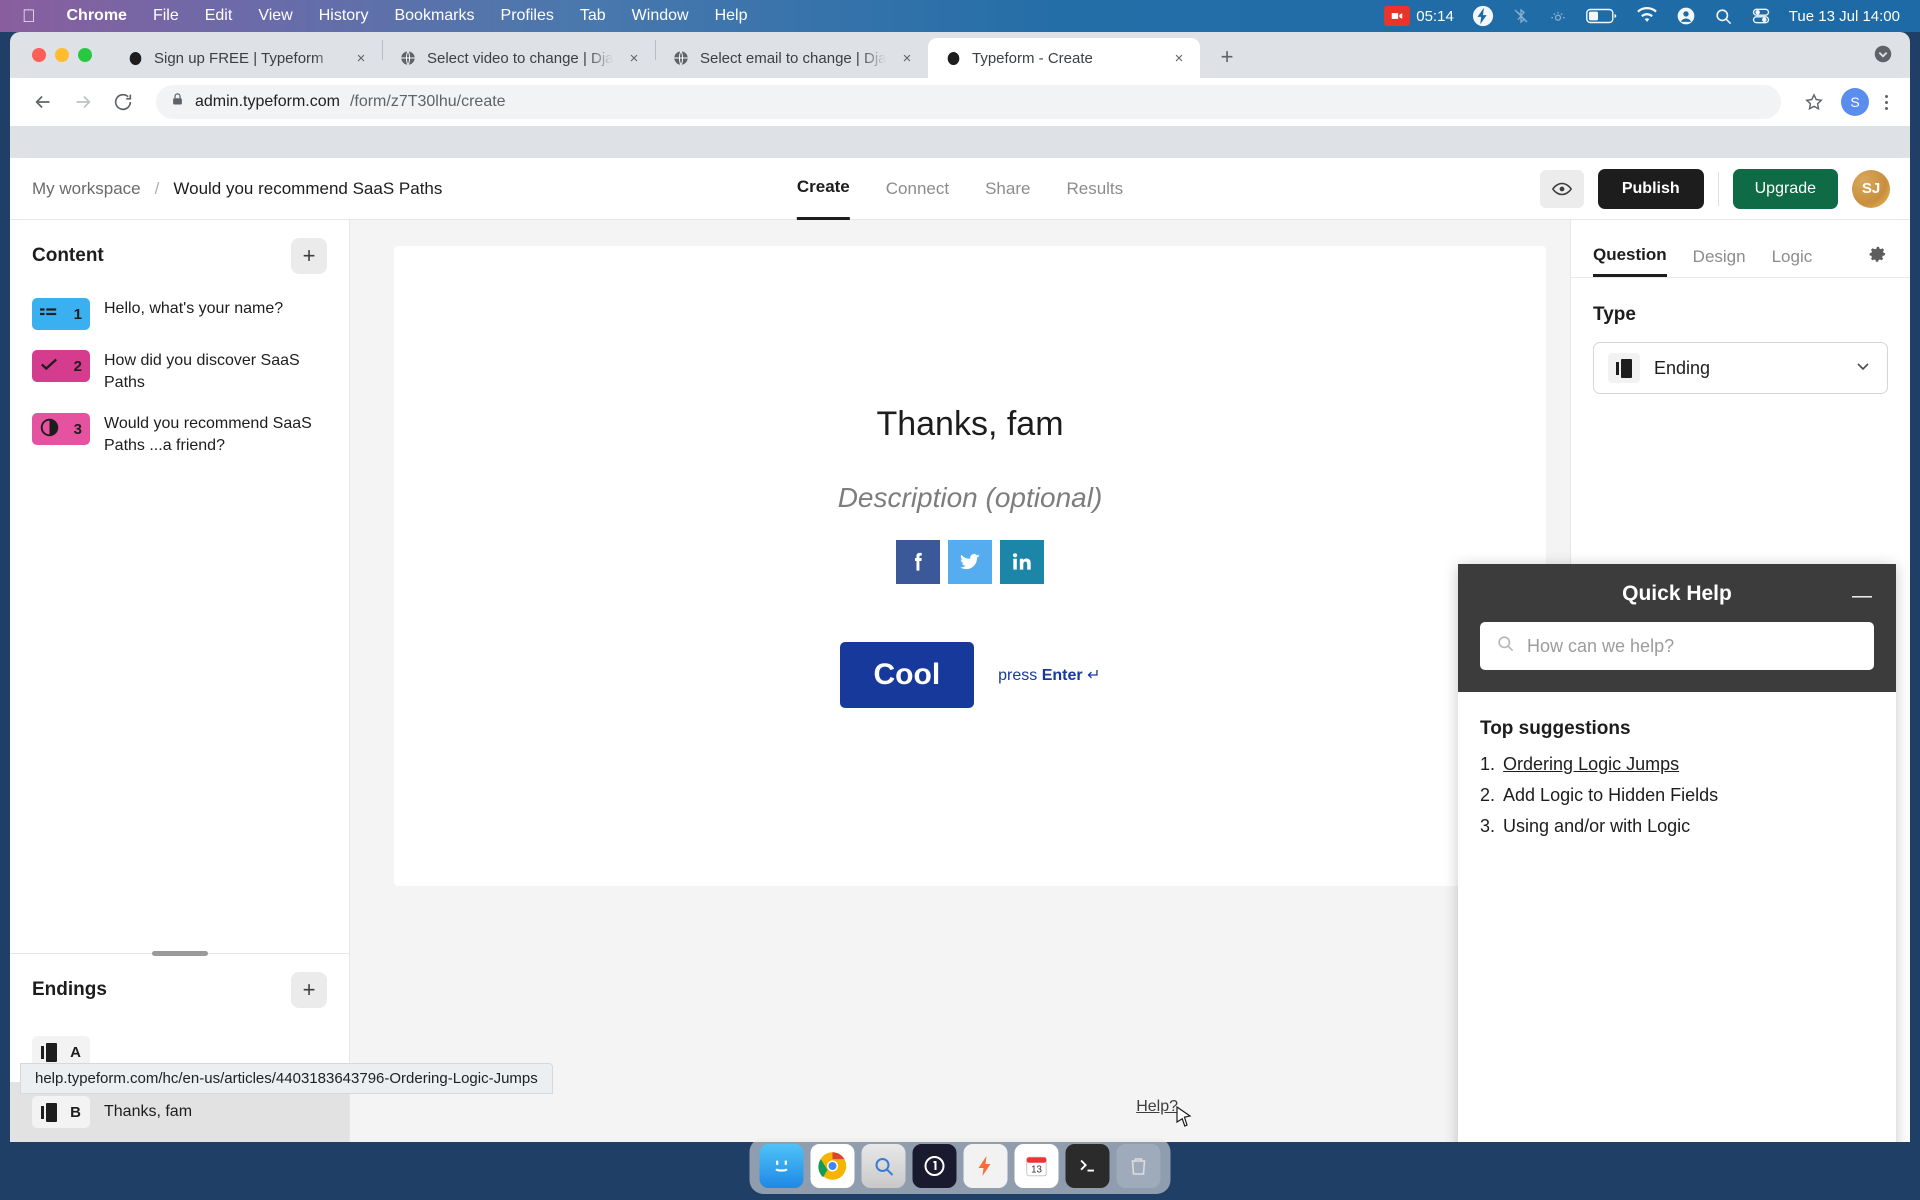  Describe the element at coordinates (731, 16) in the screenshot. I see `menu-item-help: Help` at that location.